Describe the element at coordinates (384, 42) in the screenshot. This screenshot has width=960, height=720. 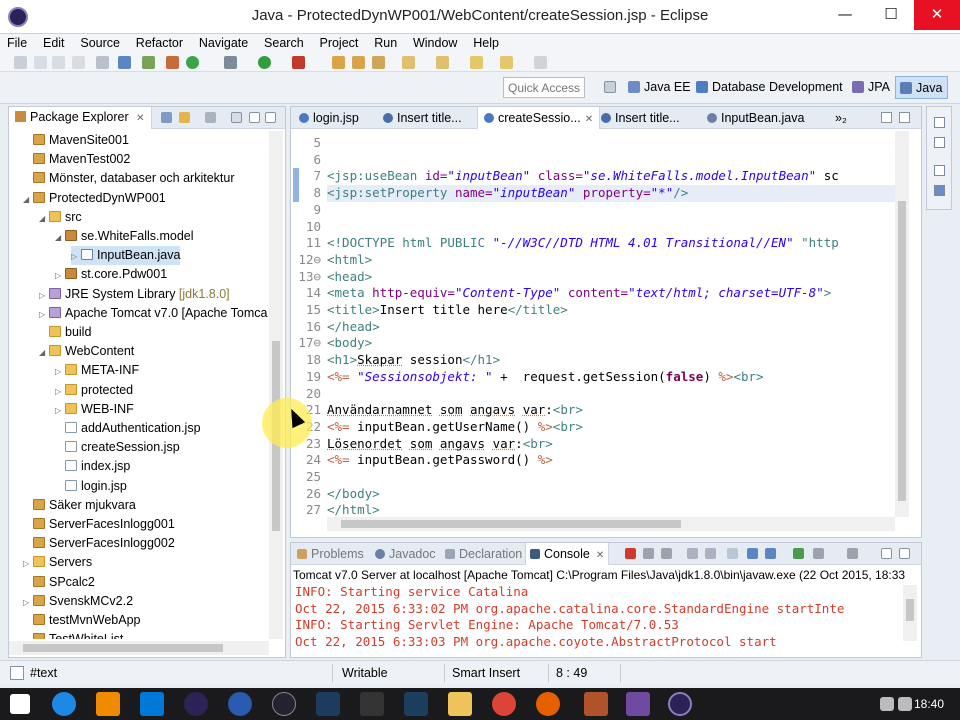
I see `menu-run: Run` at that location.